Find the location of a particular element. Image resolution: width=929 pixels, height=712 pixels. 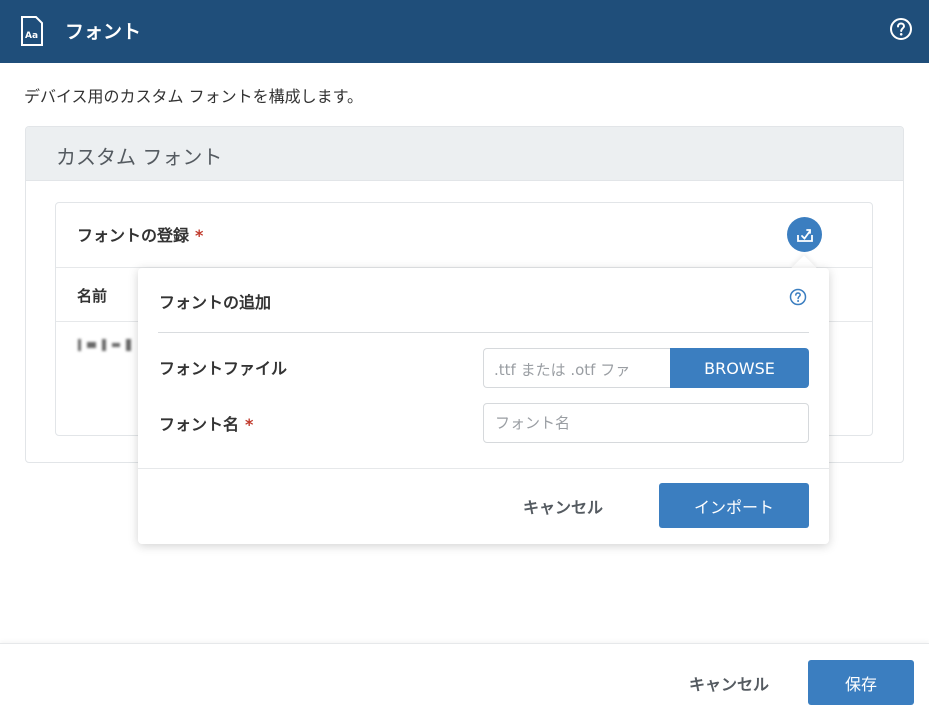

font-name-input is located at coordinates (646, 423).